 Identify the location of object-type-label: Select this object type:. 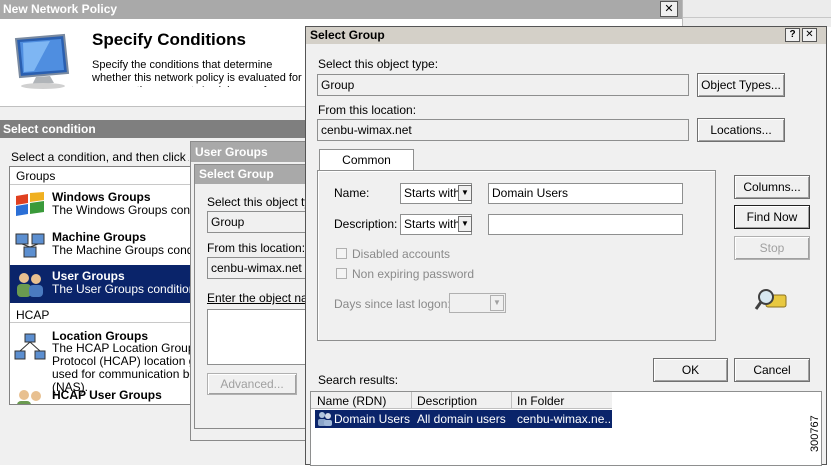
(378, 64).